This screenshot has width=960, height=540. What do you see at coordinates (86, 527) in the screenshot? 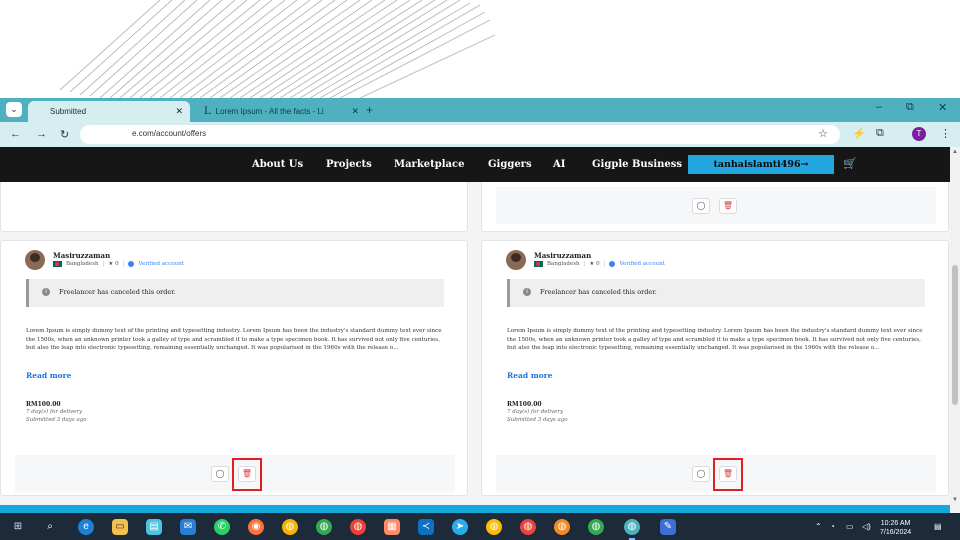
I see `edge-browser-icon: e` at bounding box center [86, 527].